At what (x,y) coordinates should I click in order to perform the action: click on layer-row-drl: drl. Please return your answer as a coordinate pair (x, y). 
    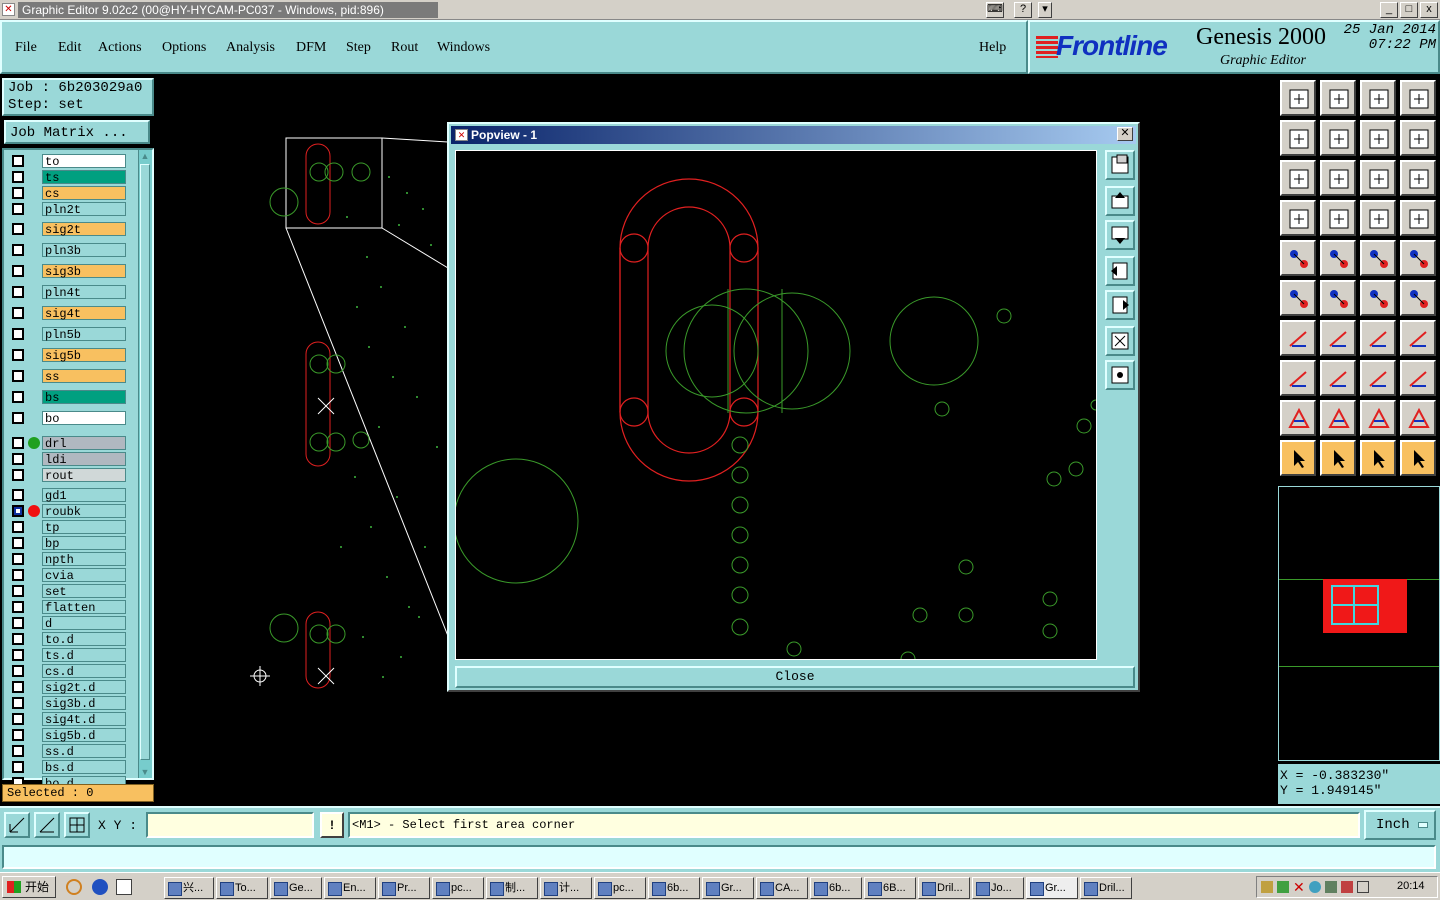
    Looking at the image, I should click on (67, 443).